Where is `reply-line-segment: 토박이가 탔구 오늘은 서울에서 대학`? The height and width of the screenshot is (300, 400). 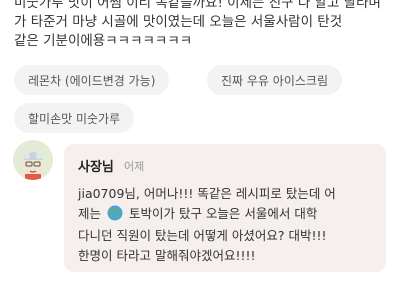
reply-line-segment: 토박이가 탔구 오늘은 서울에서 대학 is located at coordinates (223, 213).